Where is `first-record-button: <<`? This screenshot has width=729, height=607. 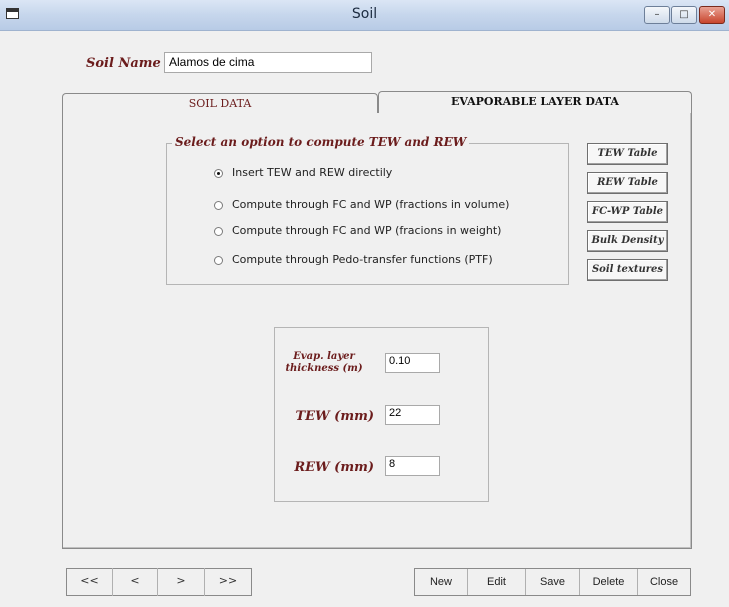
first-record-button: << is located at coordinates (90, 582).